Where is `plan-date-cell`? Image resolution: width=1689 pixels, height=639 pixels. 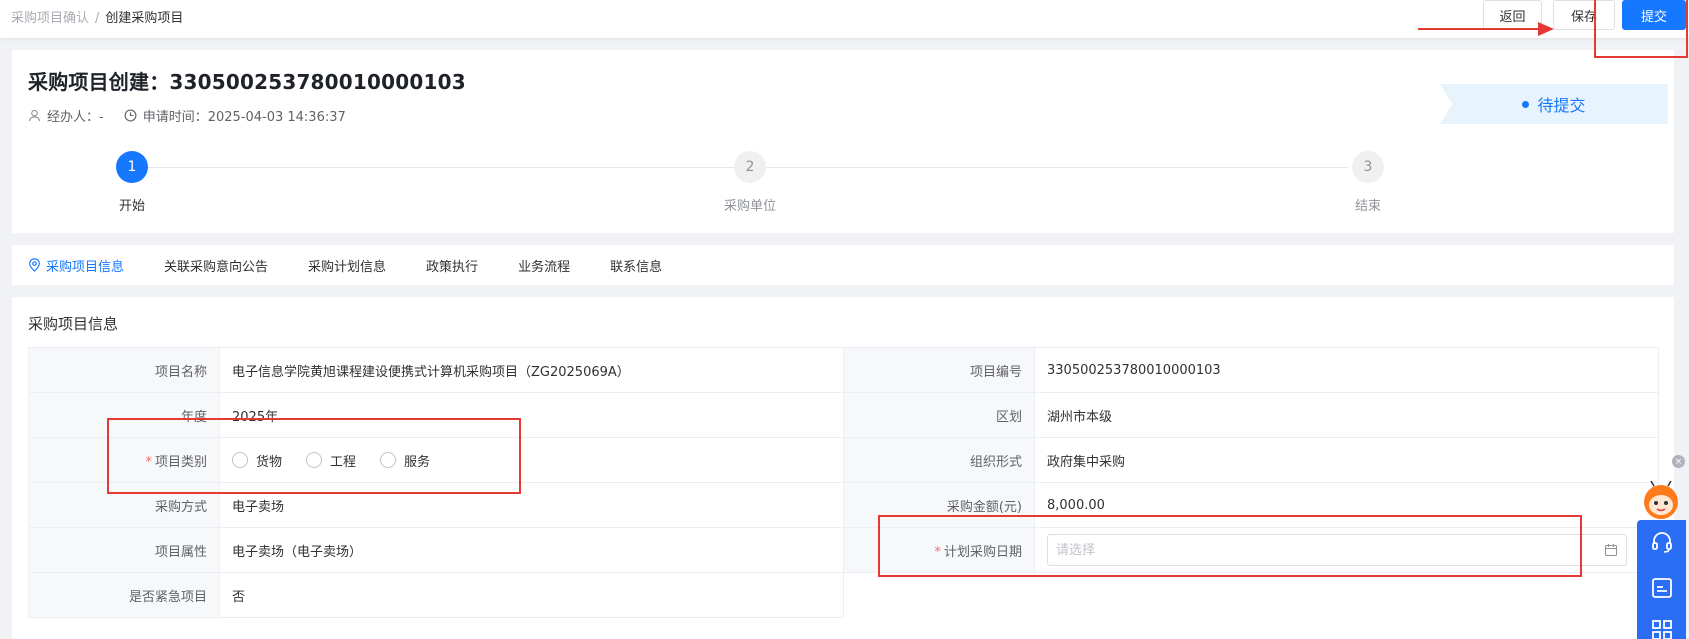 plan-date-cell is located at coordinates (1346, 550).